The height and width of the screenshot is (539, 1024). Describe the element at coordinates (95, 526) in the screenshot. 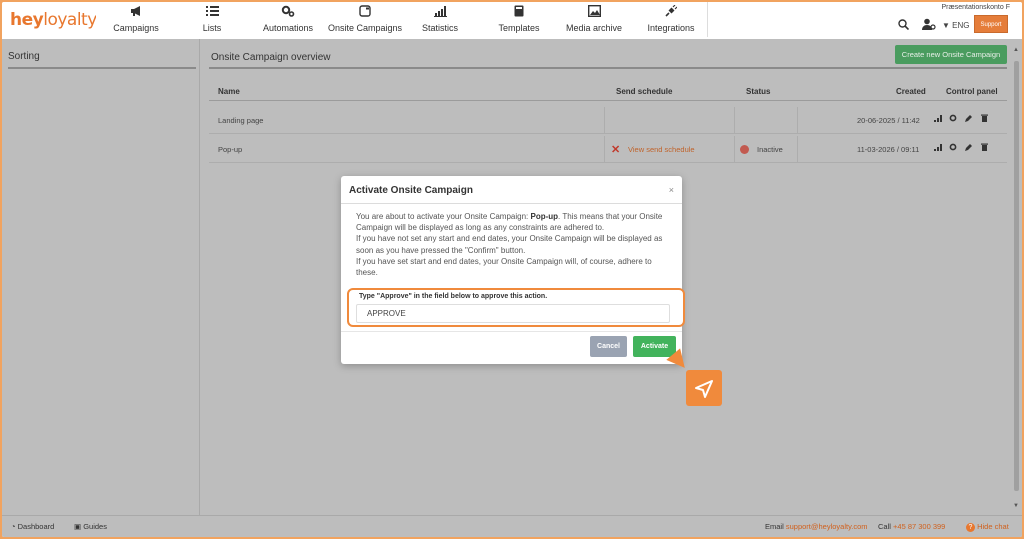

I see `guides-label: Guides` at that location.